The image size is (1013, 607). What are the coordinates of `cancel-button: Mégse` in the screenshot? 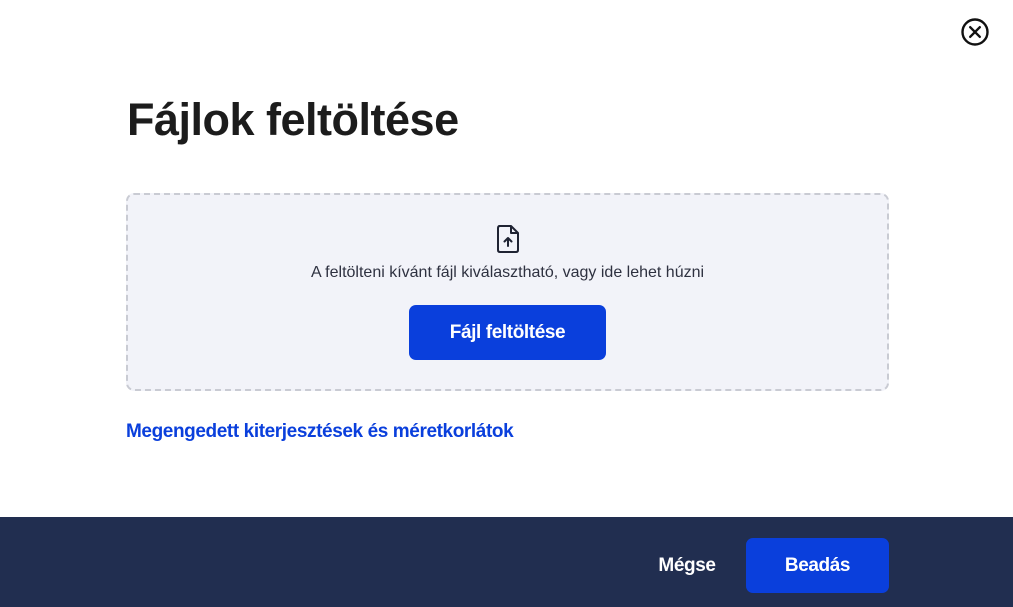 It's located at (687, 565).